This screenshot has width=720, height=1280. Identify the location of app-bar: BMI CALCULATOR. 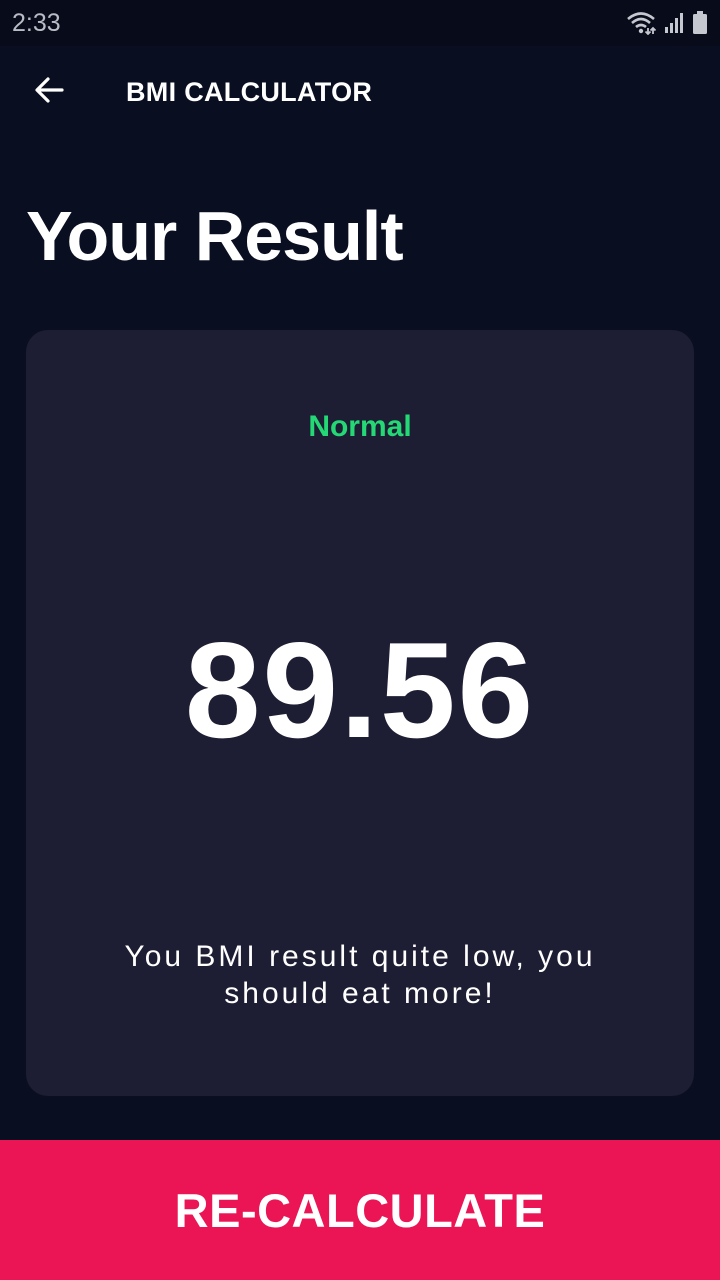
(360, 92).